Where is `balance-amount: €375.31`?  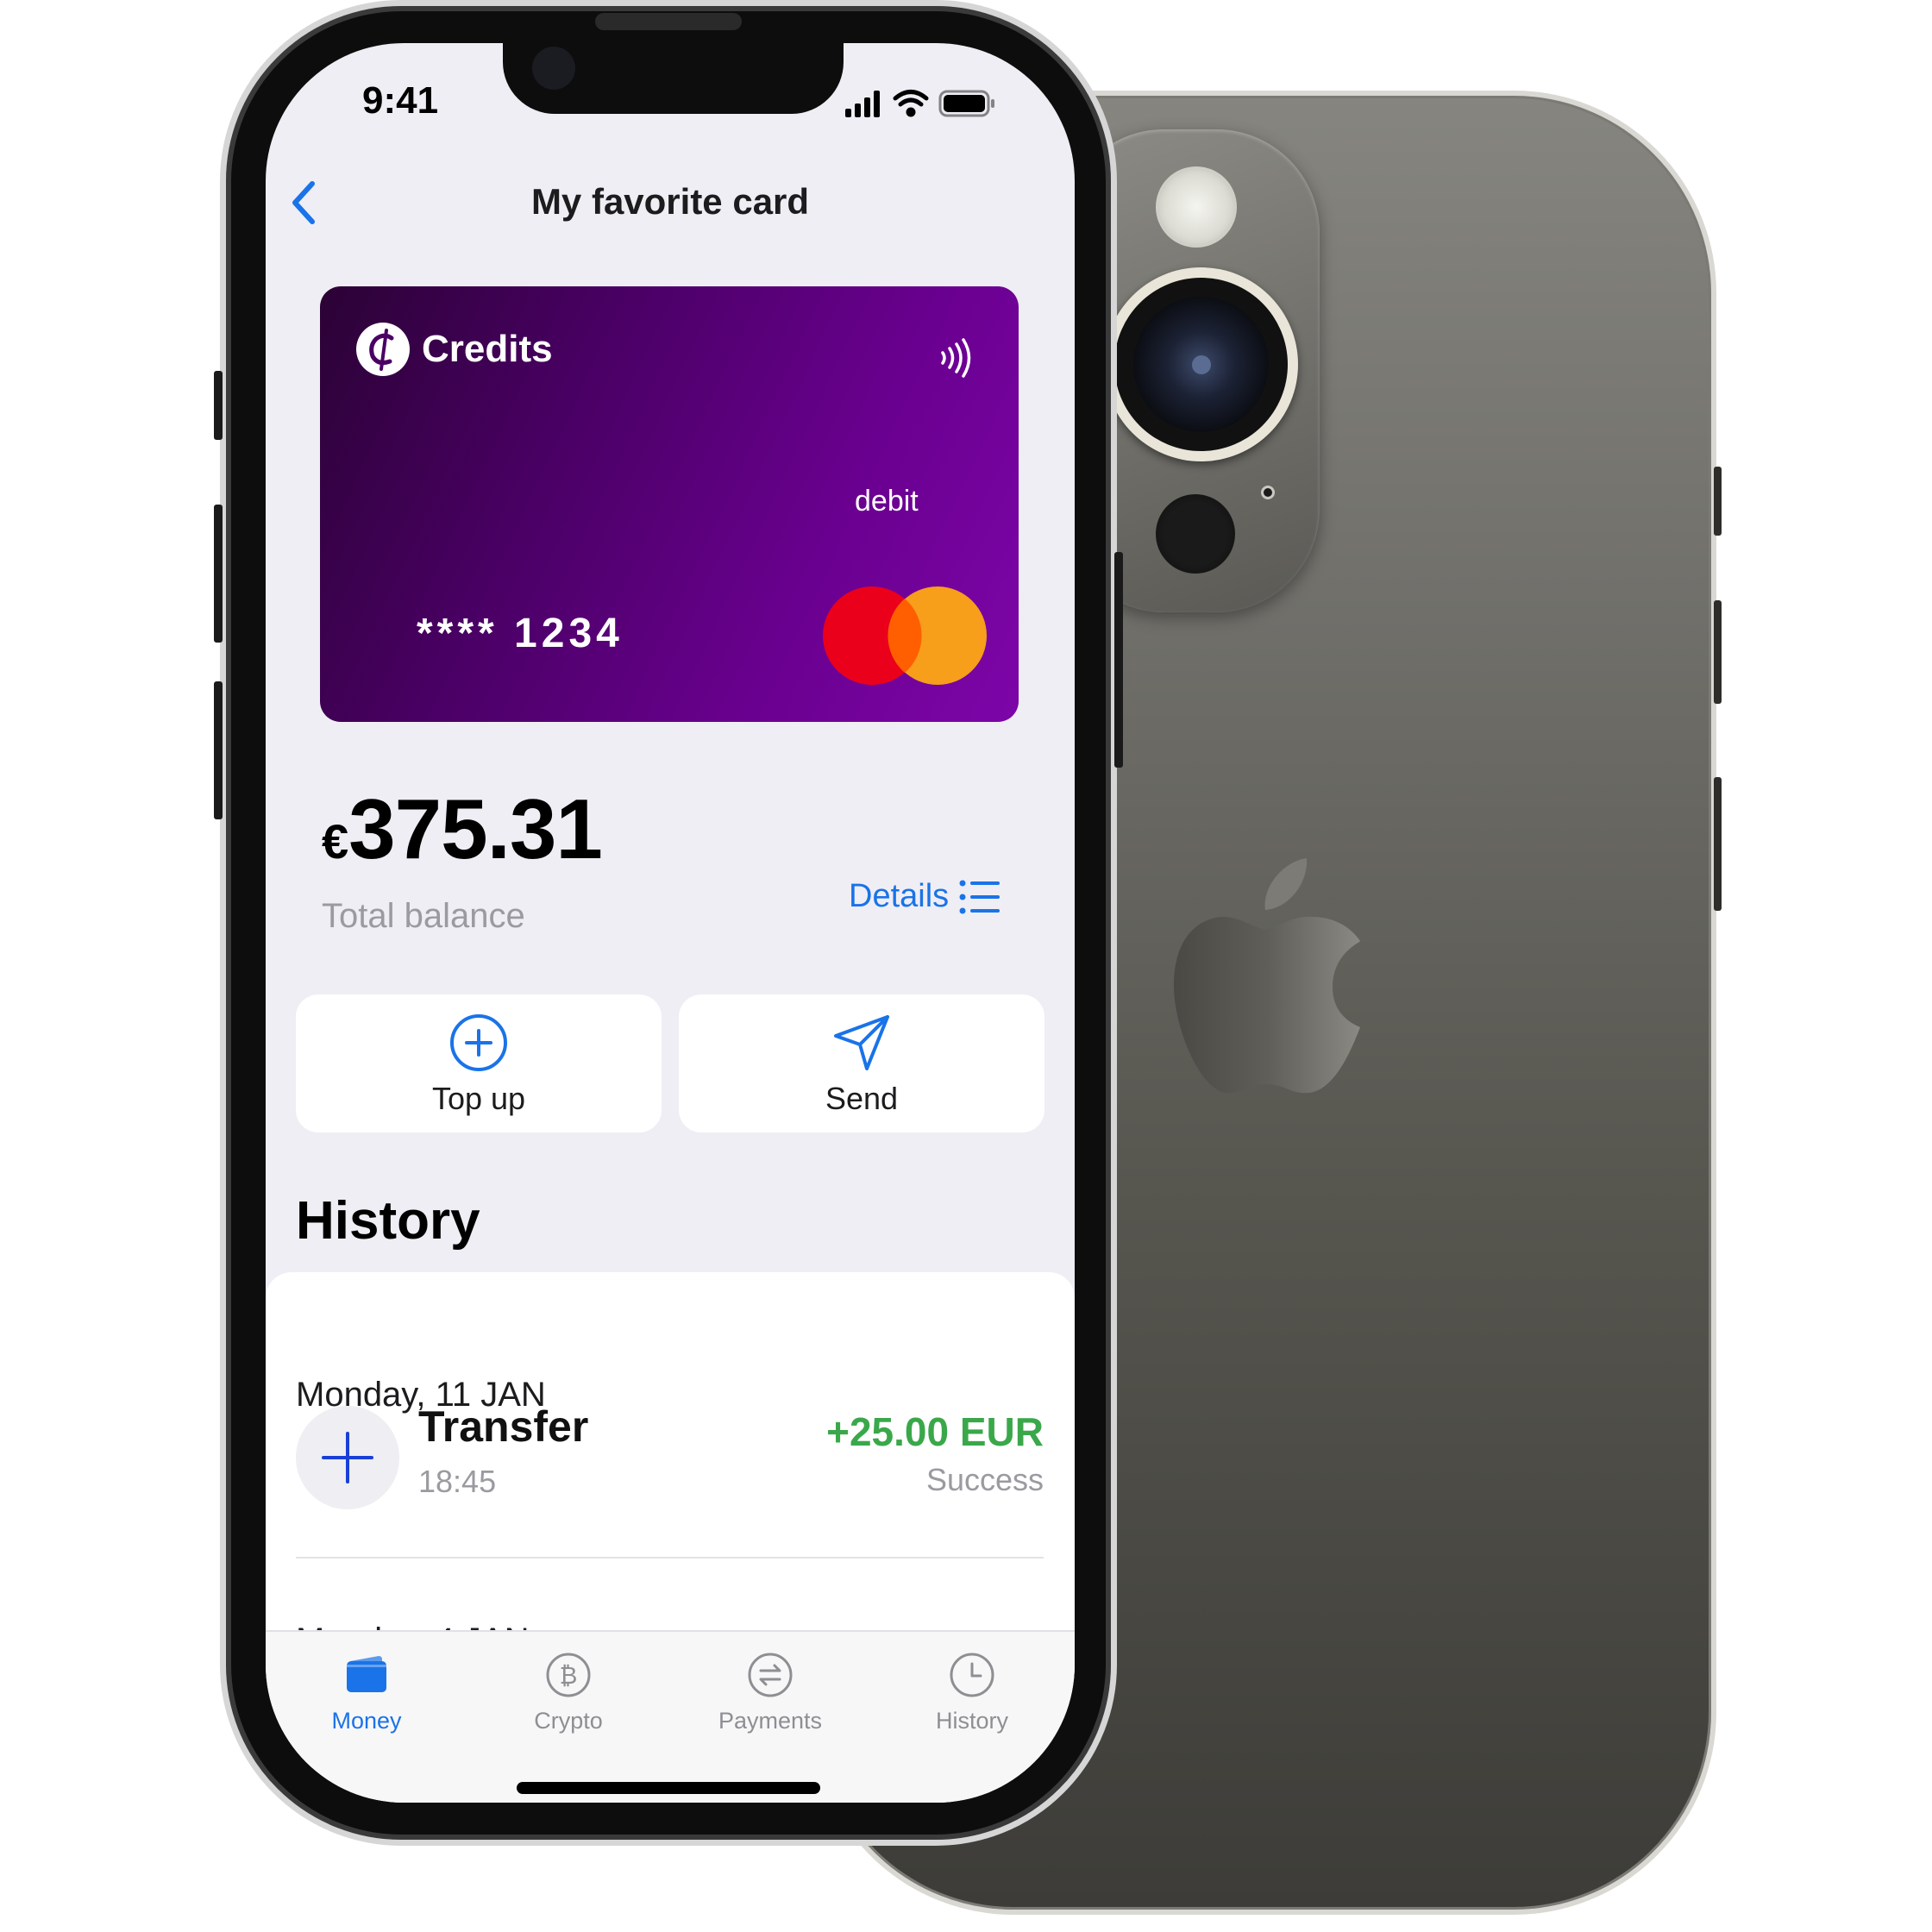
balance-amount: €375.31 is located at coordinates (462, 829).